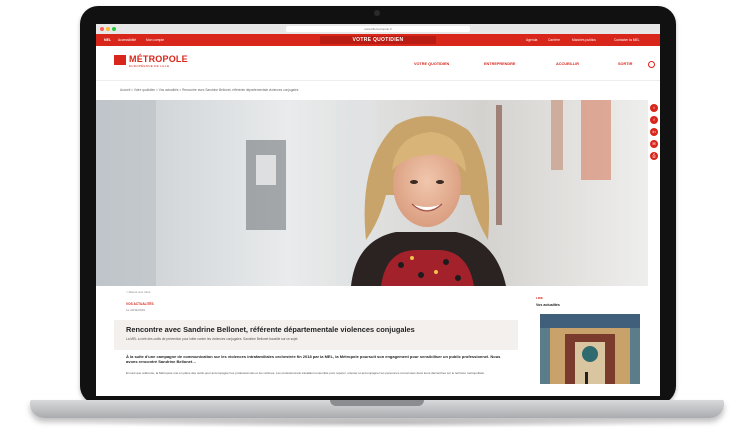 The height and width of the screenshot is (441, 754). Describe the element at coordinates (377, 403) in the screenshot. I see `laptop-notch` at that location.